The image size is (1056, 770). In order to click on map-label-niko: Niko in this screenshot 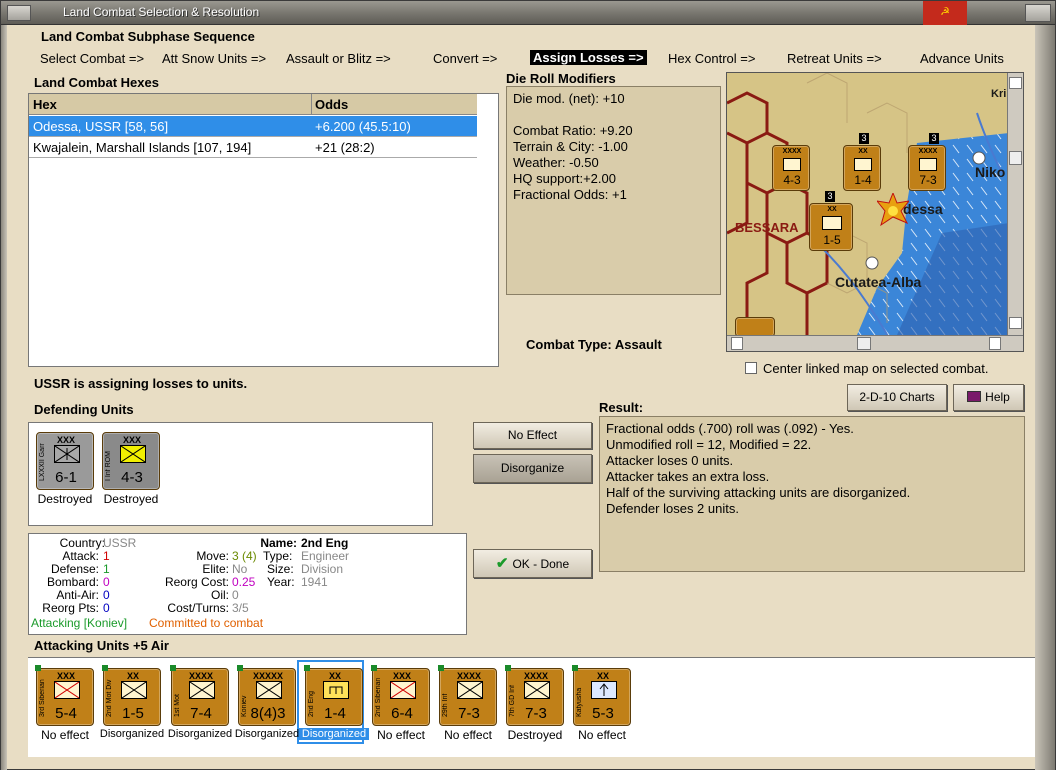, I will do `click(990, 172)`.